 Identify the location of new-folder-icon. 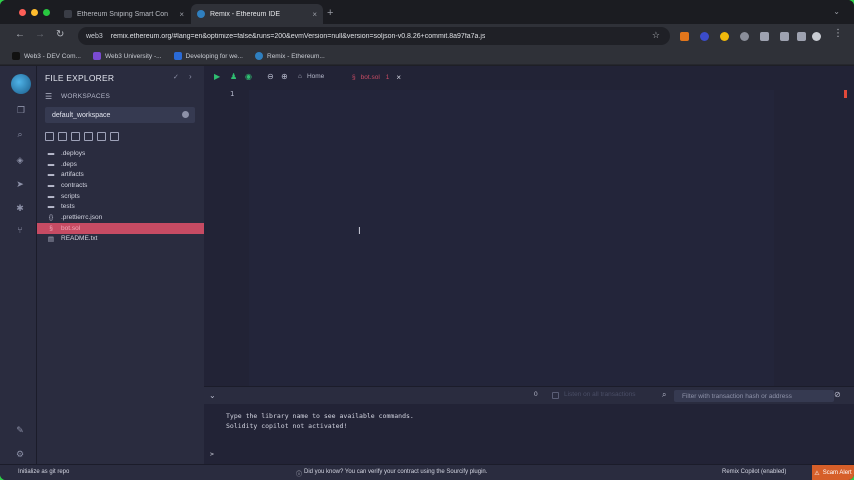
(62, 136).